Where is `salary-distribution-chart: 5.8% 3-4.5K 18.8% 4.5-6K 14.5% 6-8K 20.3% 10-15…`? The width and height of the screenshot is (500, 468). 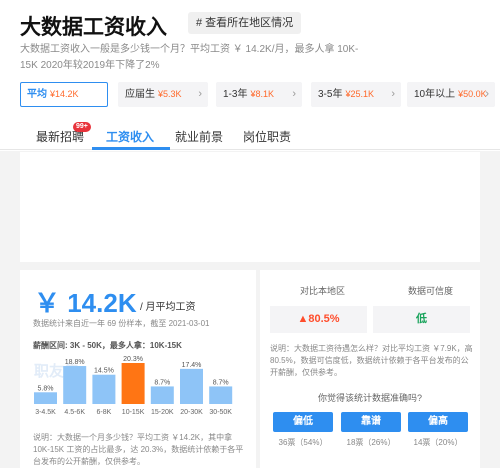
salary-distribution-chart: 5.8% 3-4.5K 18.8% 4.5-6K 14.5% 6-8K 20.3% 10-15… is located at coordinates (133, 386).